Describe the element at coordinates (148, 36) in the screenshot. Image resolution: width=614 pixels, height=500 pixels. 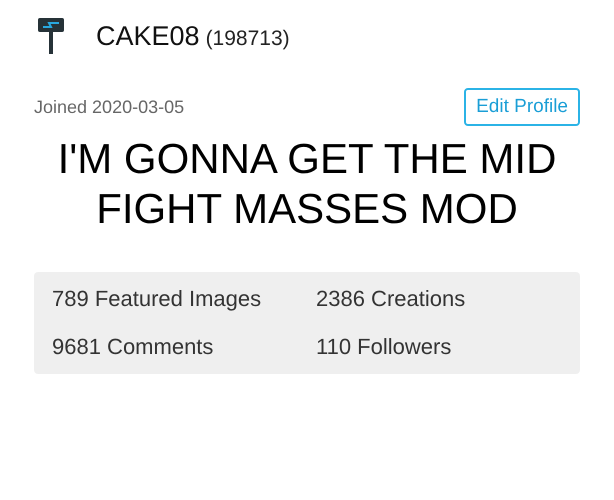
I see `username: CAKE08` at that location.